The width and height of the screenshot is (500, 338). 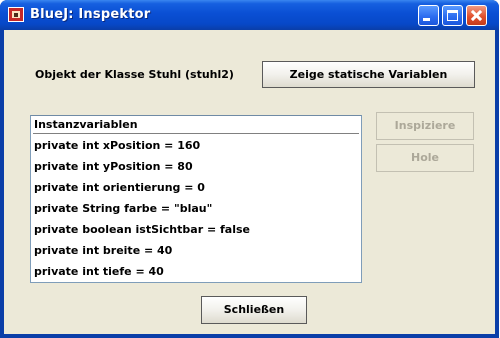 What do you see at coordinates (254, 310) in the screenshot?
I see `close-dialog-button: Schließen` at bounding box center [254, 310].